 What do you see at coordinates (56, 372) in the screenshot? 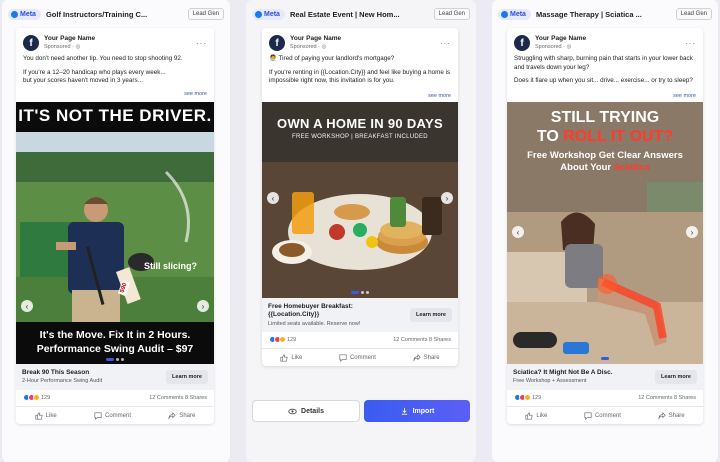
I see `cta-title: Break 90 This Season` at bounding box center [56, 372].